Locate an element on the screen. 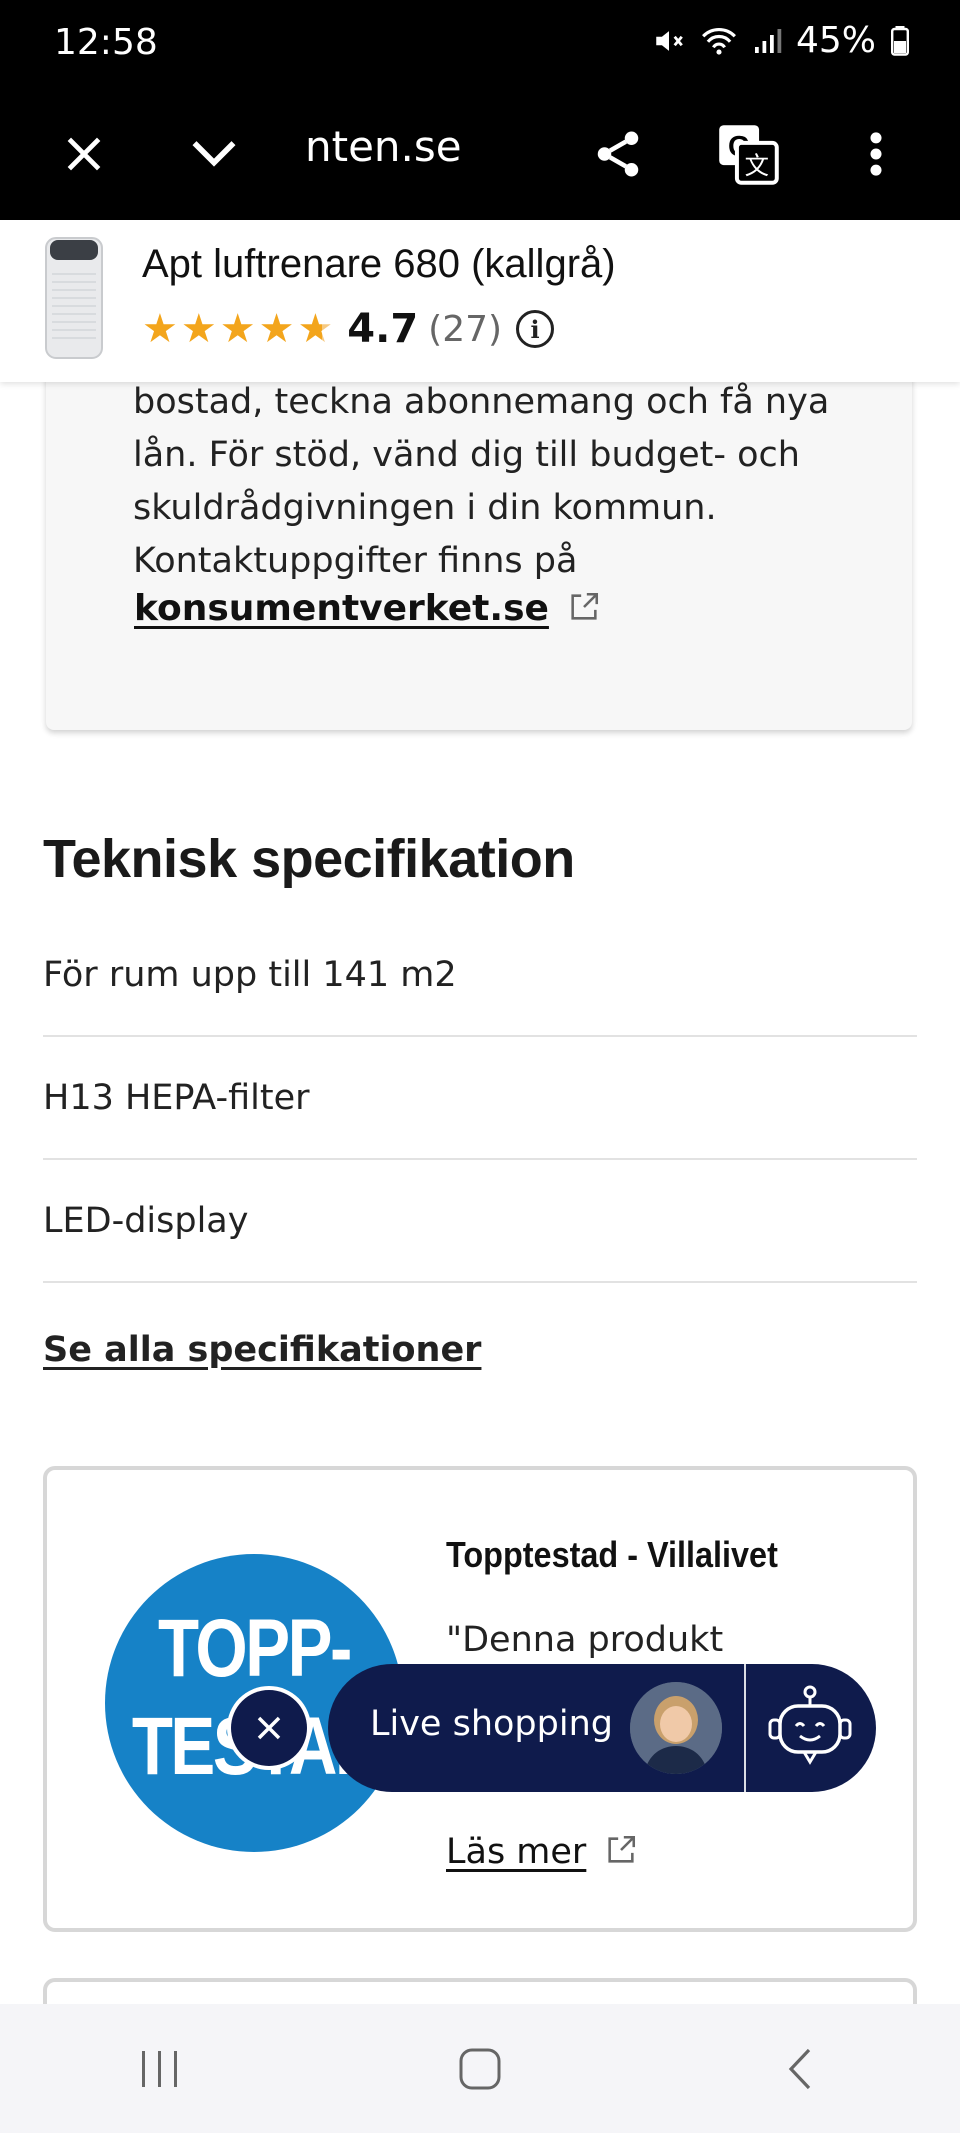 The image size is (960, 2133). chatbot-icon is located at coordinates (810, 1728).